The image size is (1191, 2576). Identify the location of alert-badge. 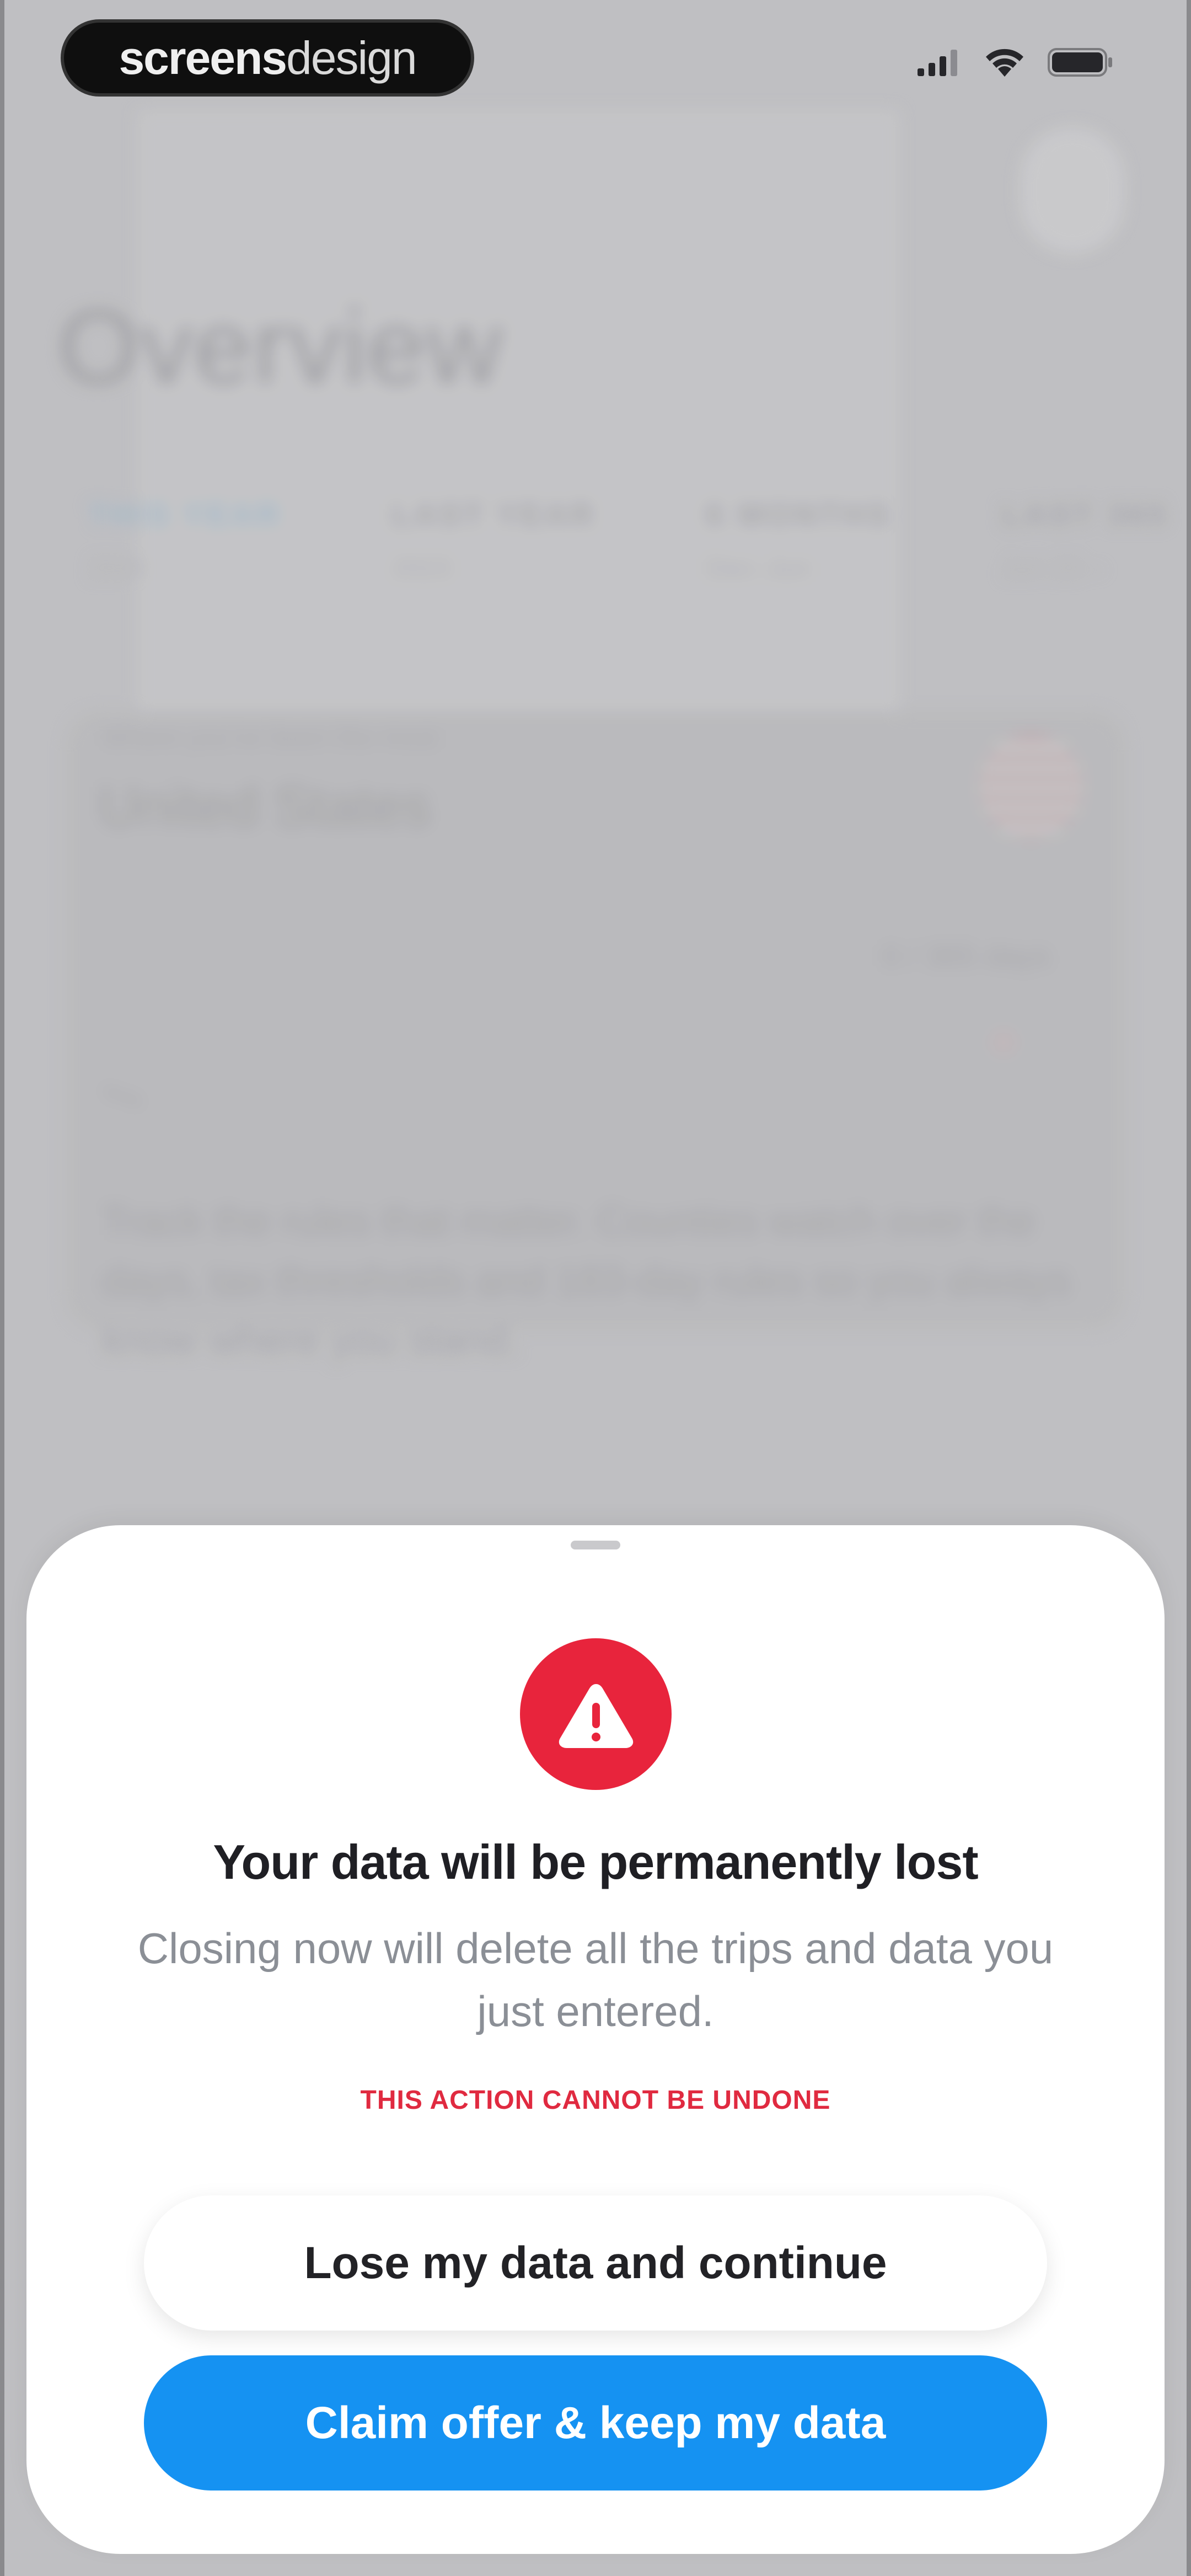
(596, 1714).